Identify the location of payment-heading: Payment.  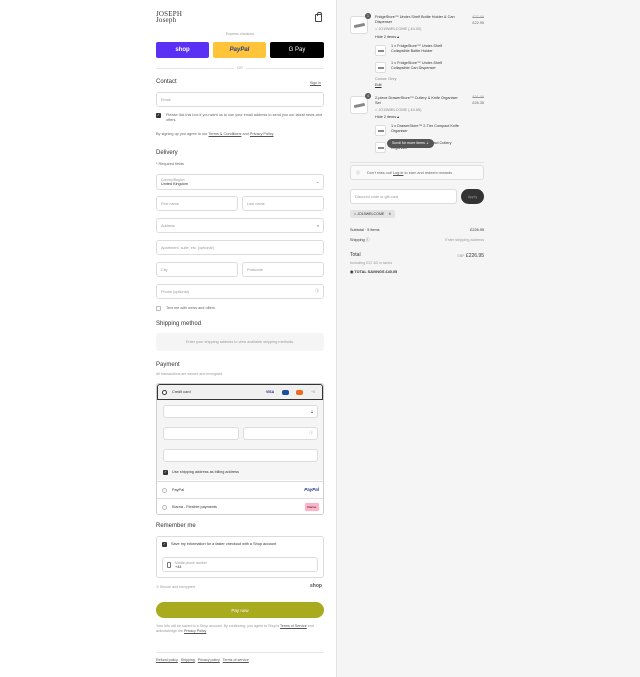
(168, 365).